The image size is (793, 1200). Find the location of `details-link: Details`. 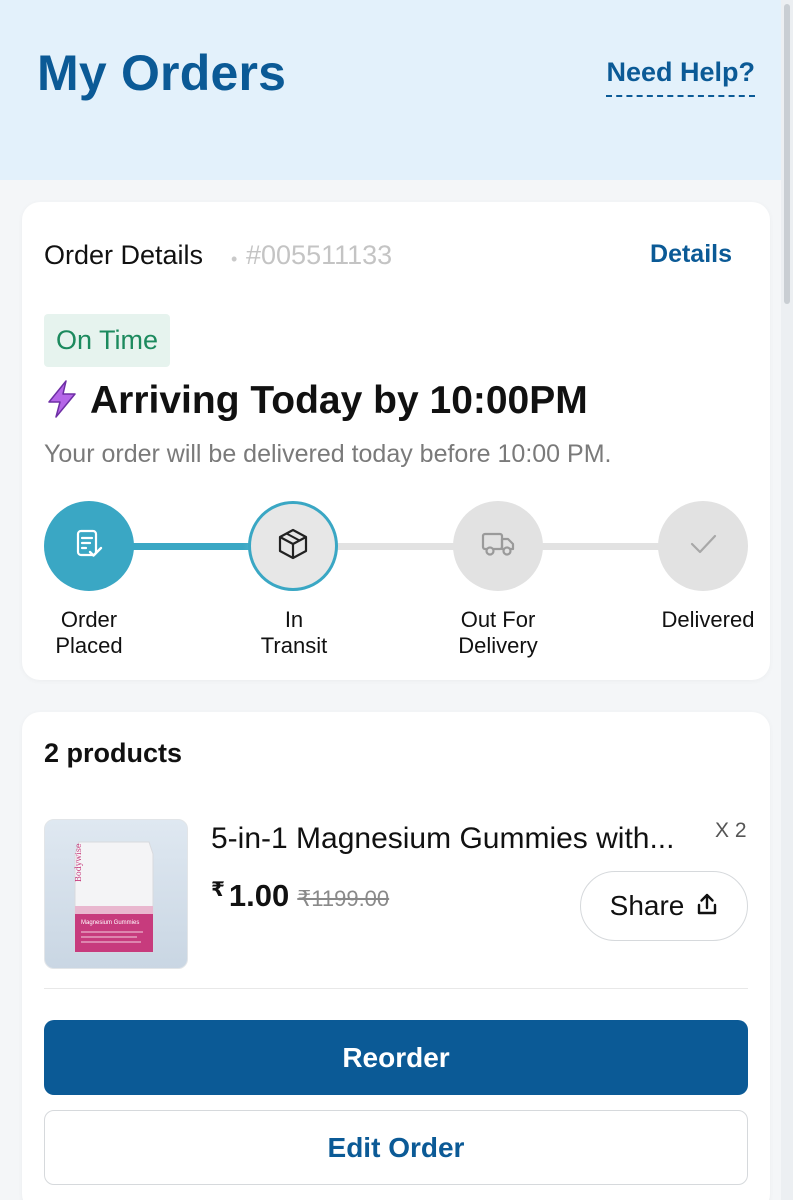

details-link: Details is located at coordinates (691, 254).